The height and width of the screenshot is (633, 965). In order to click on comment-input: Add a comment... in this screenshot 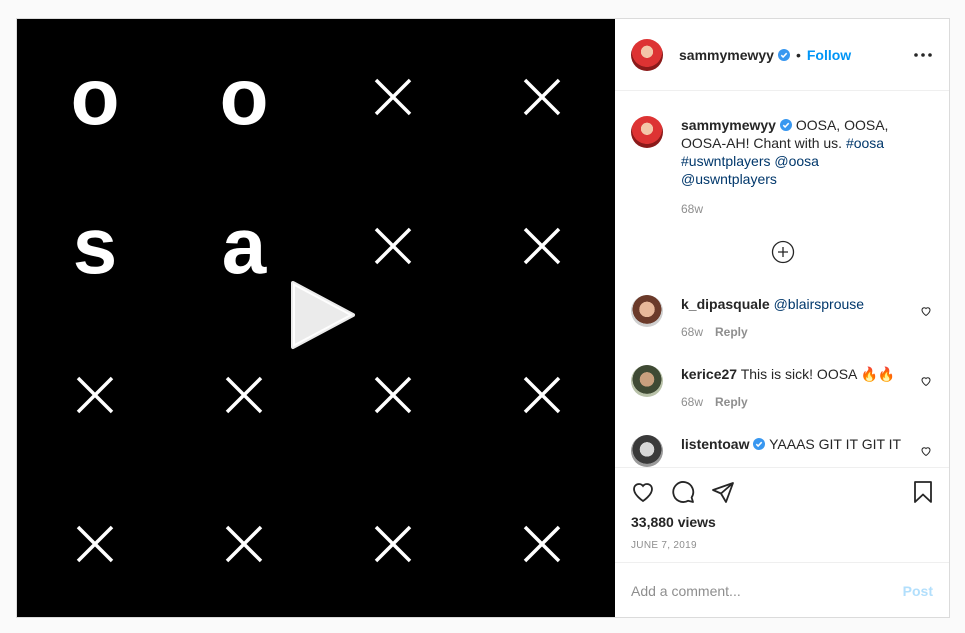, I will do `click(686, 591)`.